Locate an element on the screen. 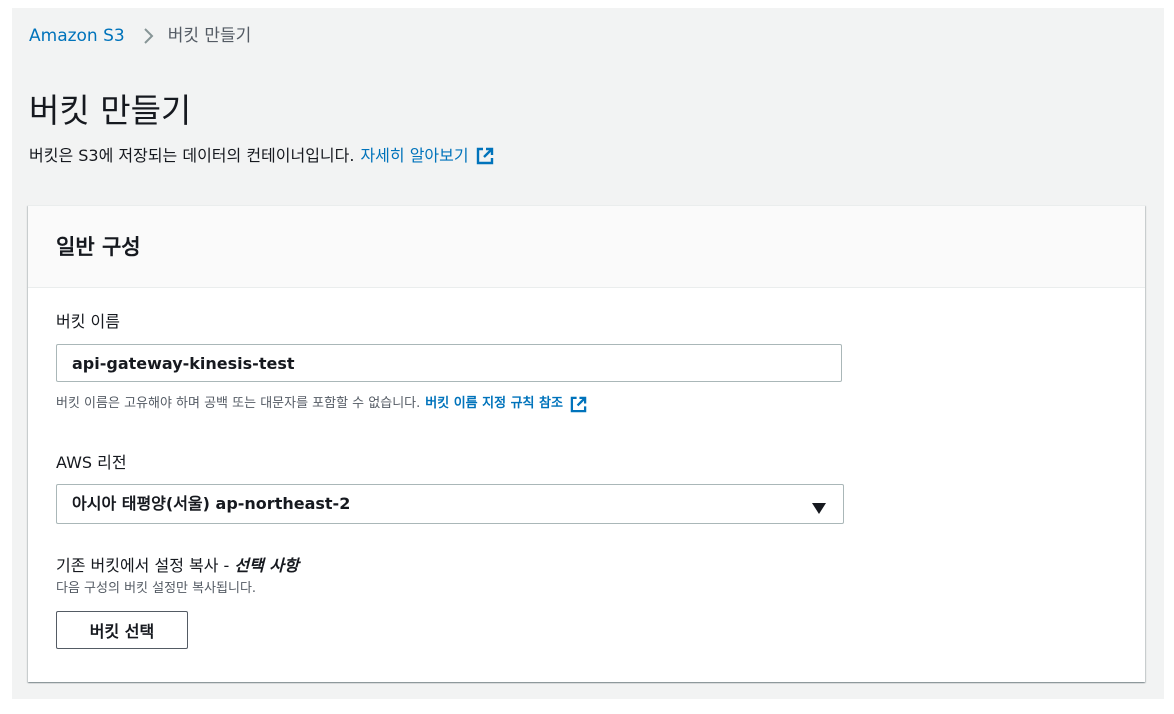  panel-title: 일반 구성 is located at coordinates (98, 247).